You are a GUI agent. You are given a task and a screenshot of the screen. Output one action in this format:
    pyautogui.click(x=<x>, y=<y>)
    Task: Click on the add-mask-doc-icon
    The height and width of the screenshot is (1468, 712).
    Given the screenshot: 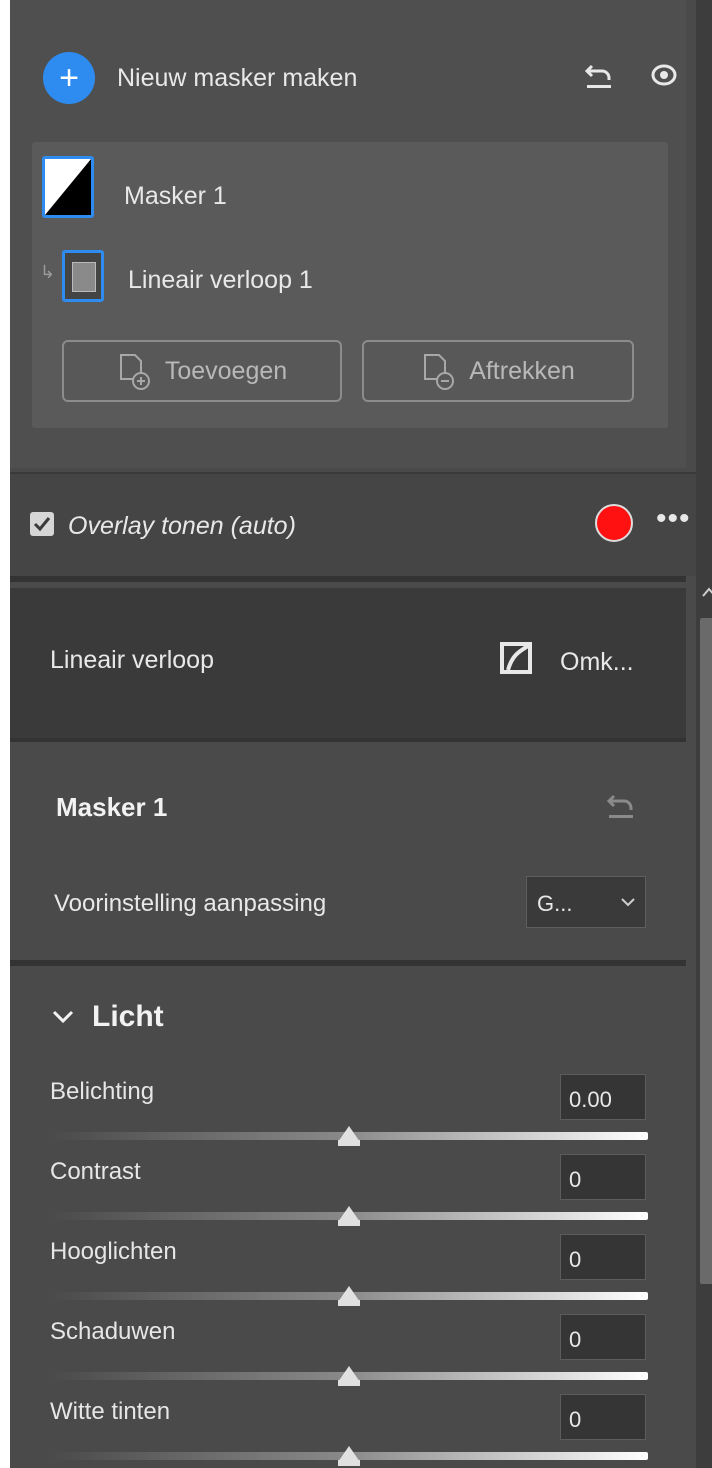 What is the action you would take?
    pyautogui.click(x=134, y=372)
    